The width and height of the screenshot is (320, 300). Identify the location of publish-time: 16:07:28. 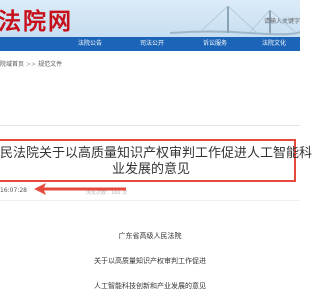
(13, 190).